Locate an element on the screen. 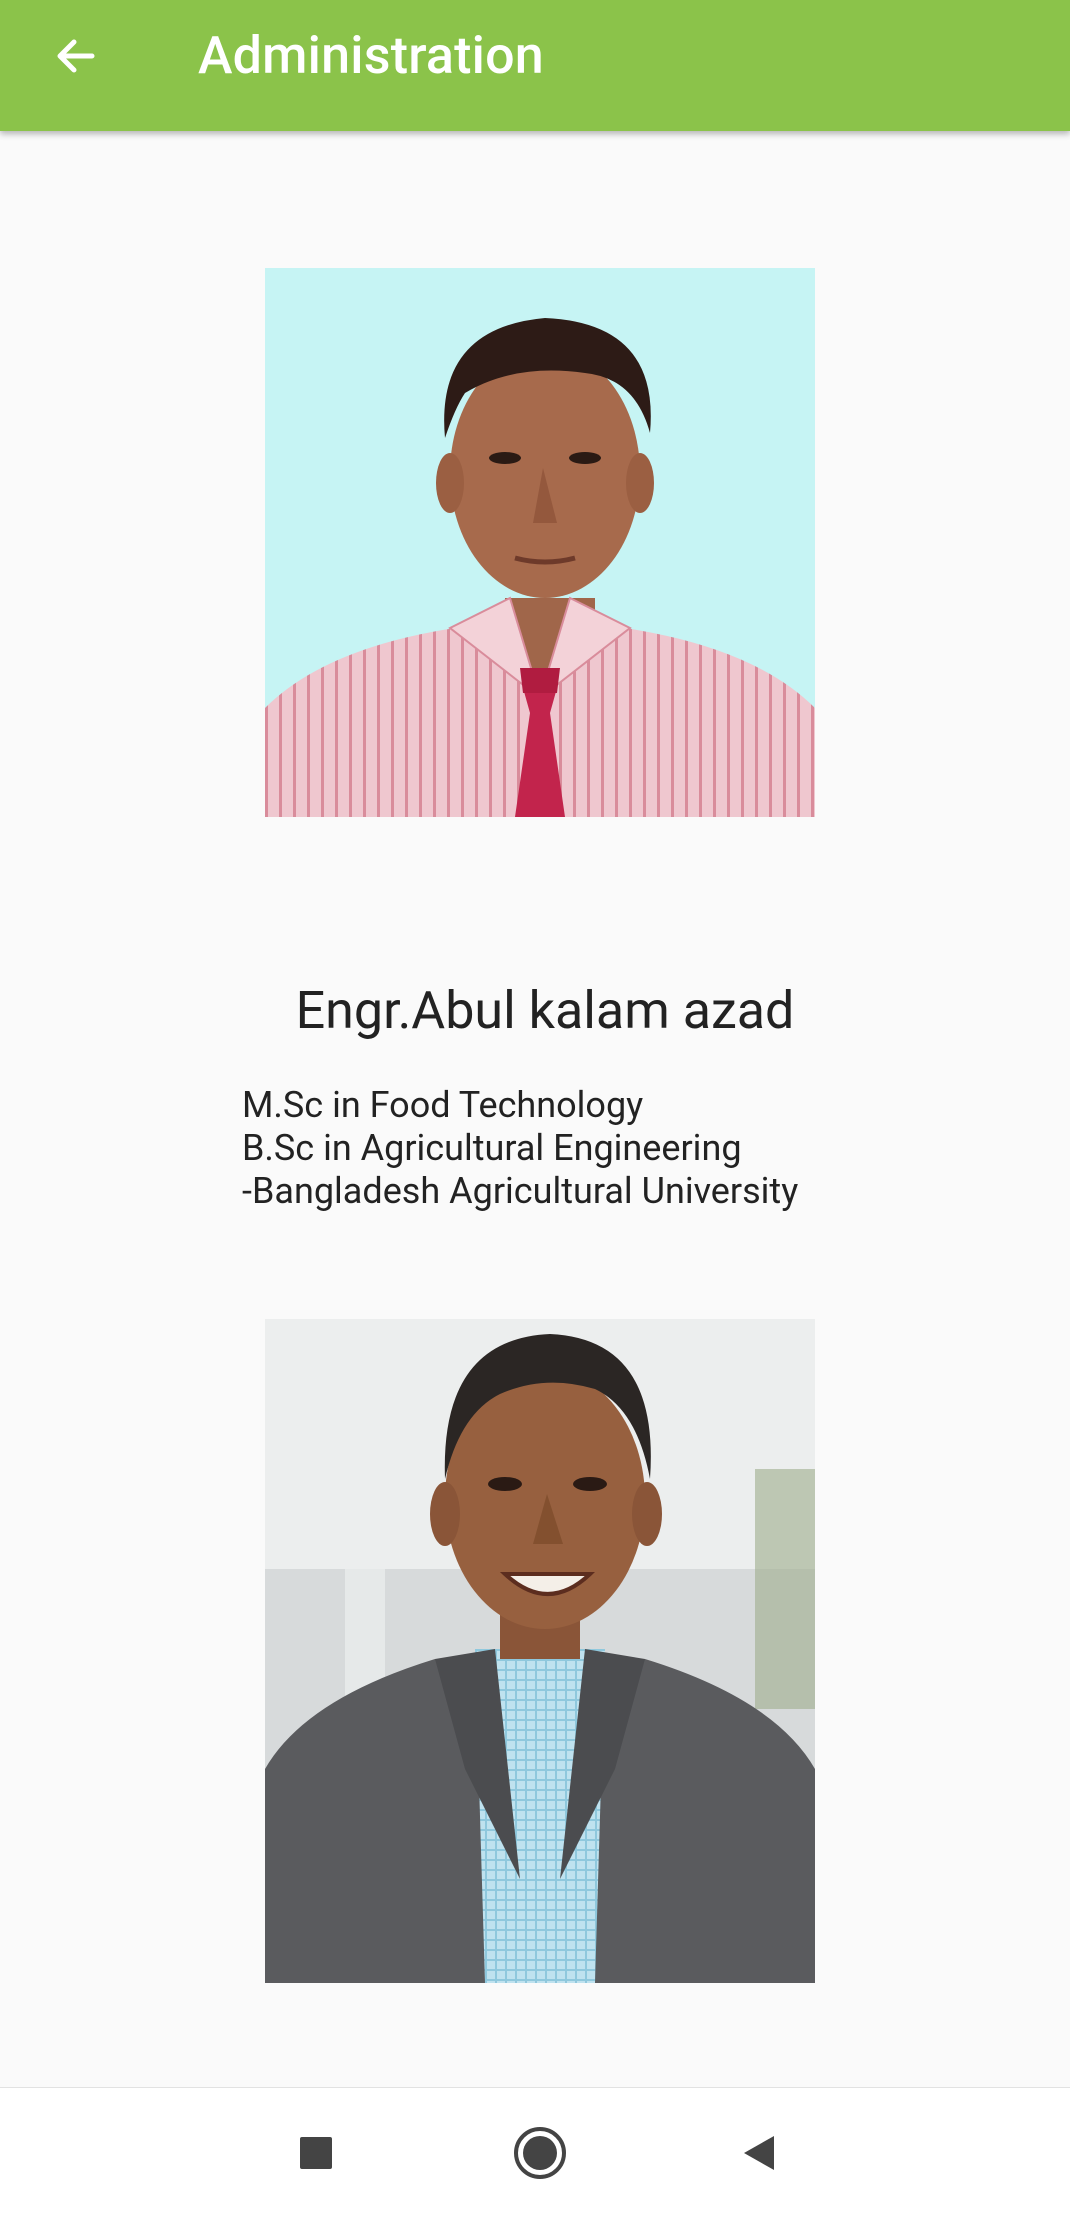 This screenshot has width=1070, height=2217. page-title: Administration is located at coordinates (371, 55).